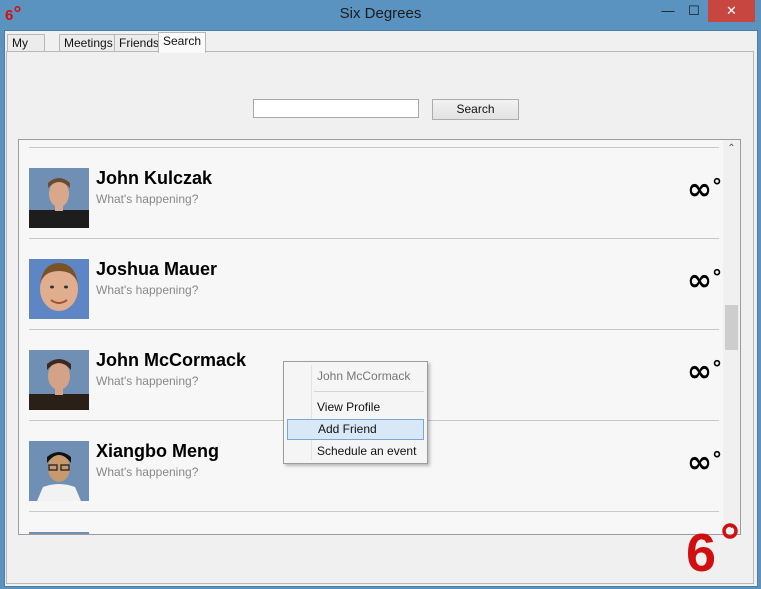 This screenshot has width=761, height=589. I want to click on svg-text: 6, so click(701, 548).